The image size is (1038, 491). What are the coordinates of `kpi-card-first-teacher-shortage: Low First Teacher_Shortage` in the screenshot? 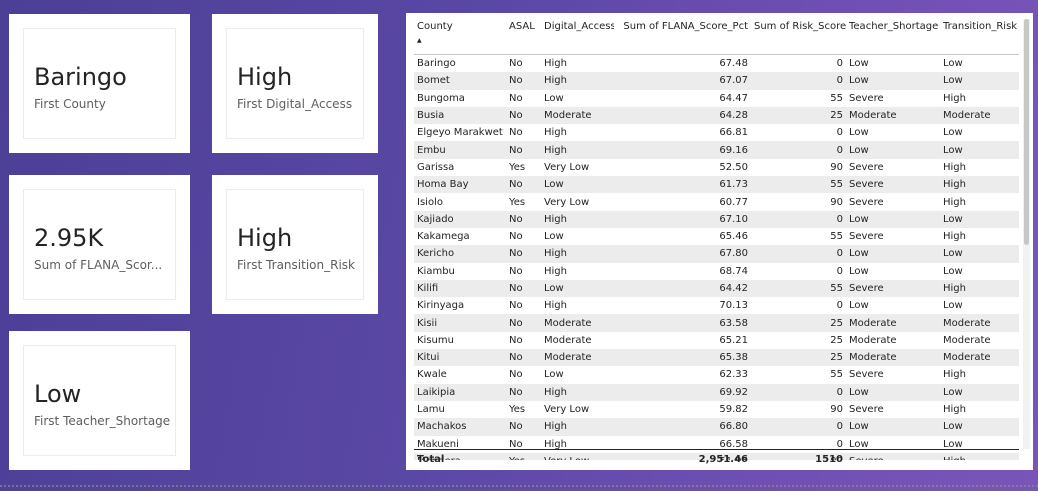 It's located at (99, 400).